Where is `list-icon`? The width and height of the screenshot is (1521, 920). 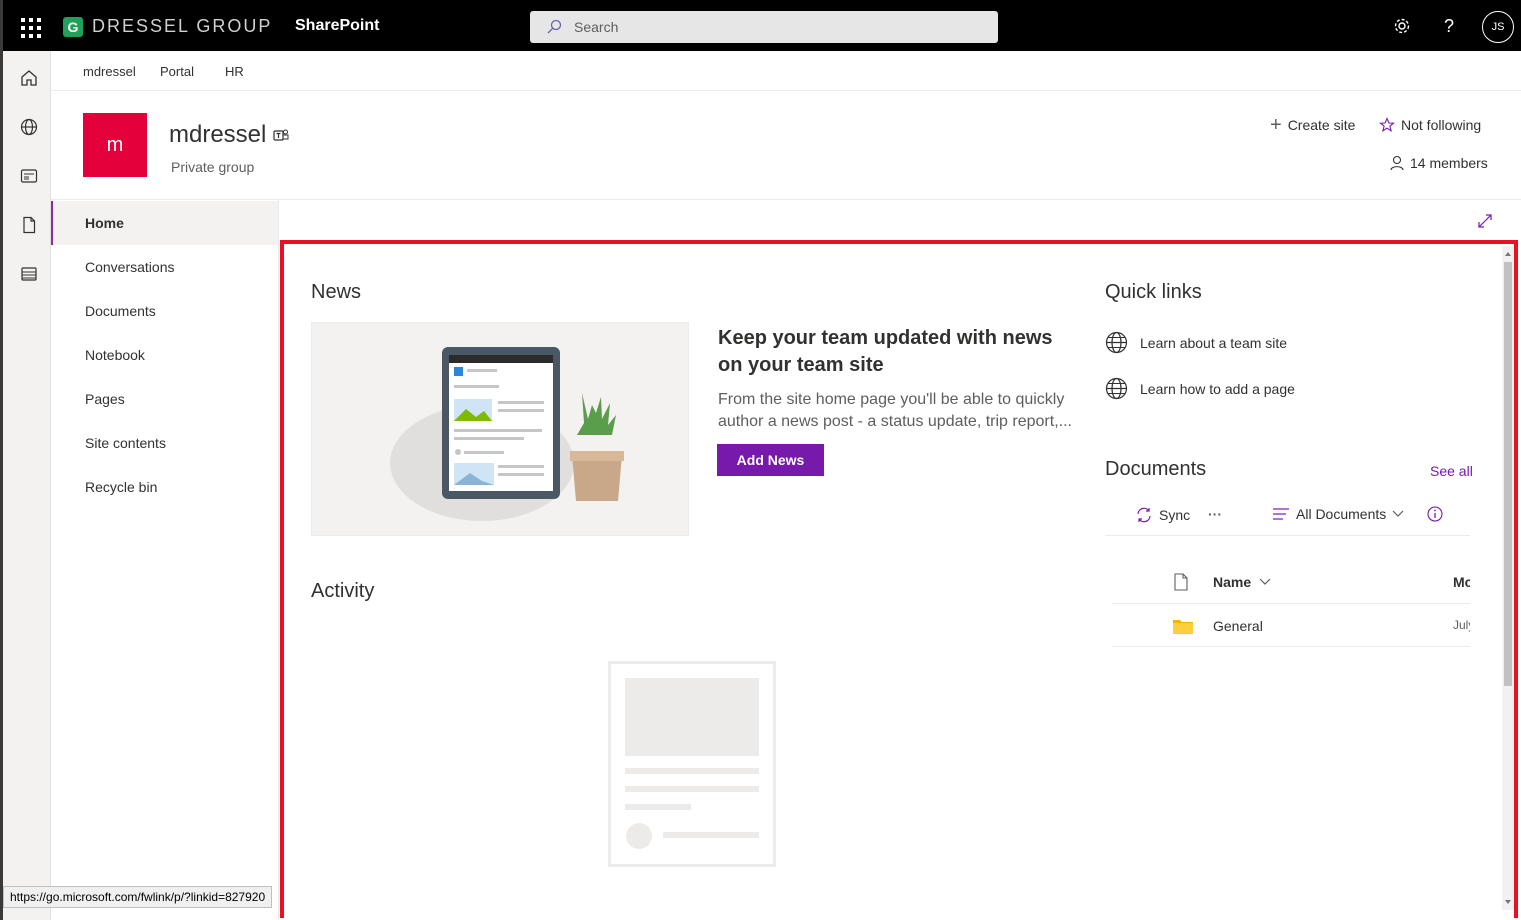
list-icon is located at coordinates (29, 274).